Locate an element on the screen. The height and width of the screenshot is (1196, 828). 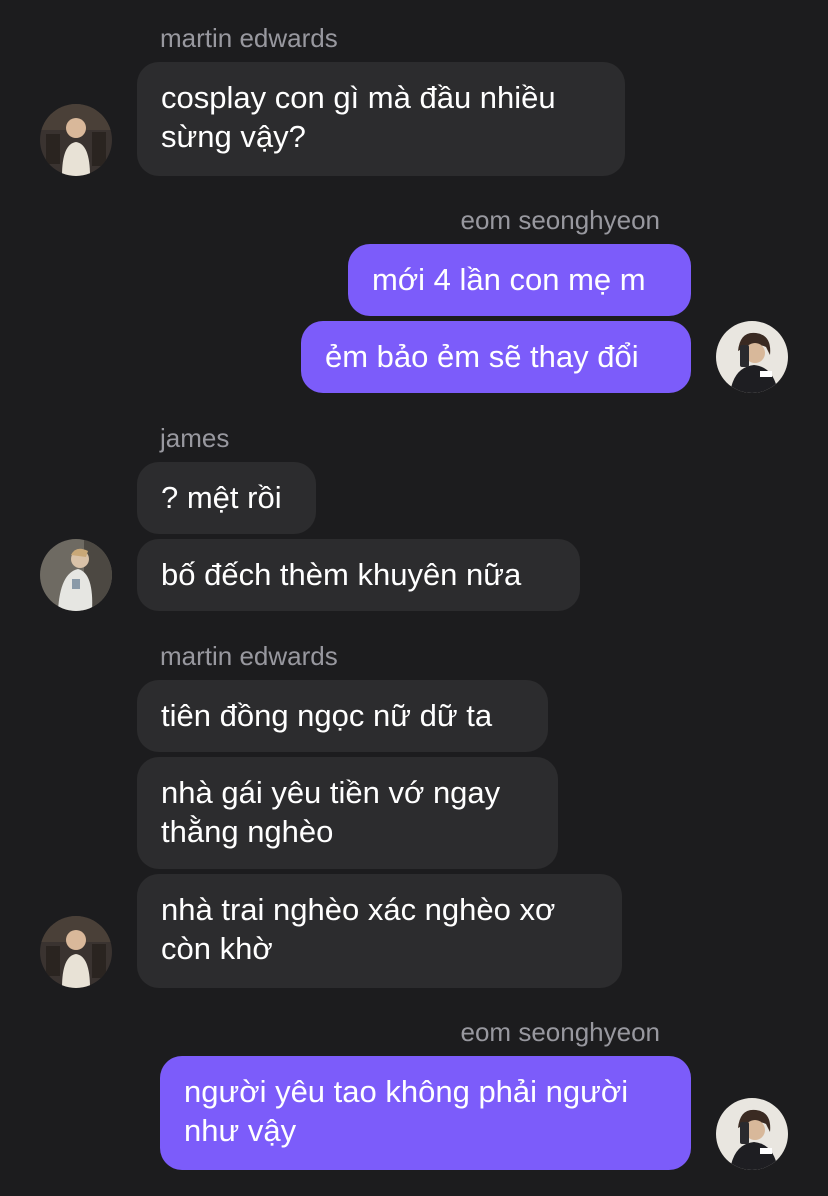
message-bubble: ẻm bảo ẻm sẽ thay đổi is located at coordinates (496, 357).